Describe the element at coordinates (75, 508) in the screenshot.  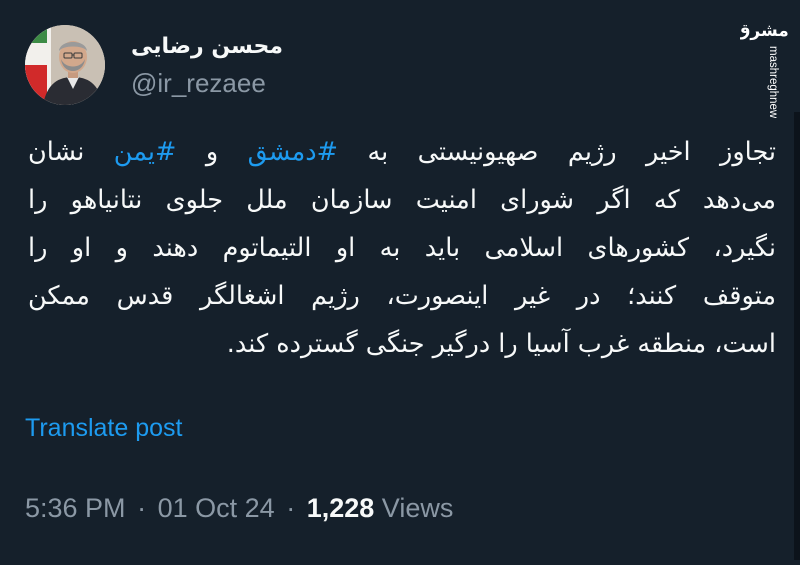
I see `tweet-time: 5:36 PM` at that location.